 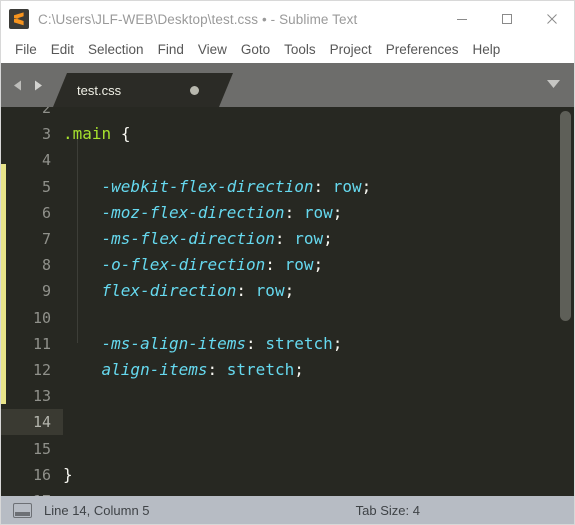 I want to click on line-number: 8, so click(x=46, y=265).